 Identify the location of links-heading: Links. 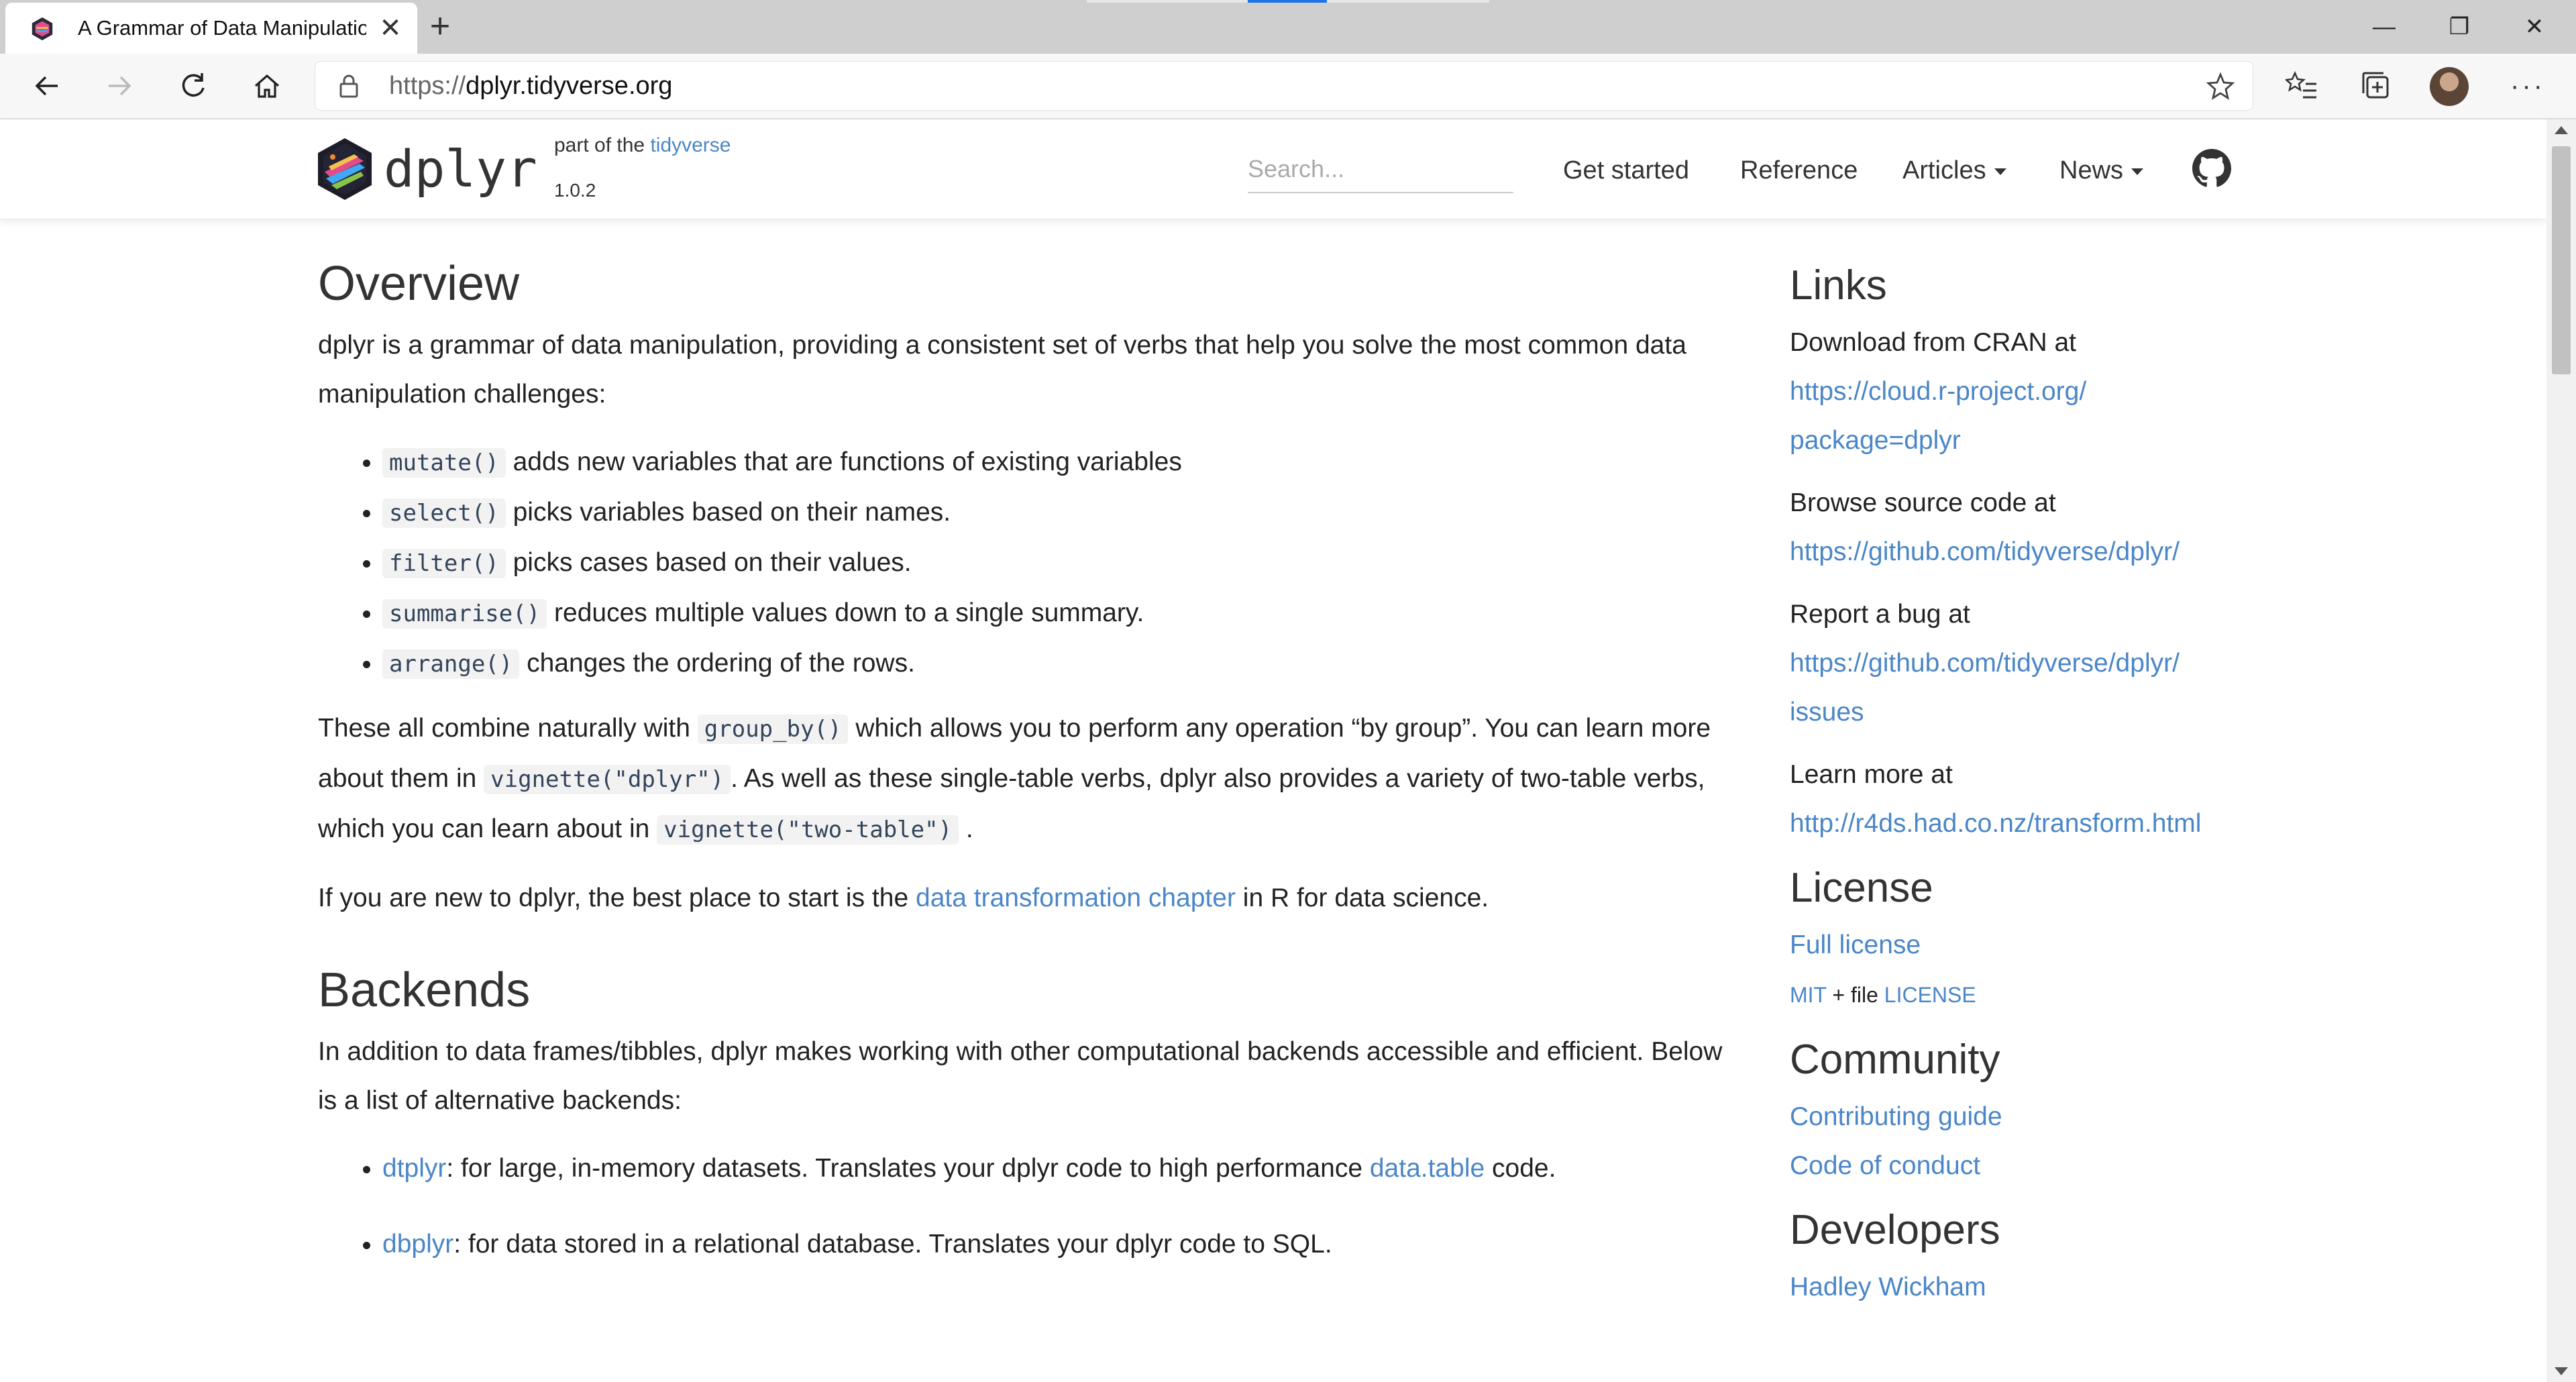
(1838, 285).